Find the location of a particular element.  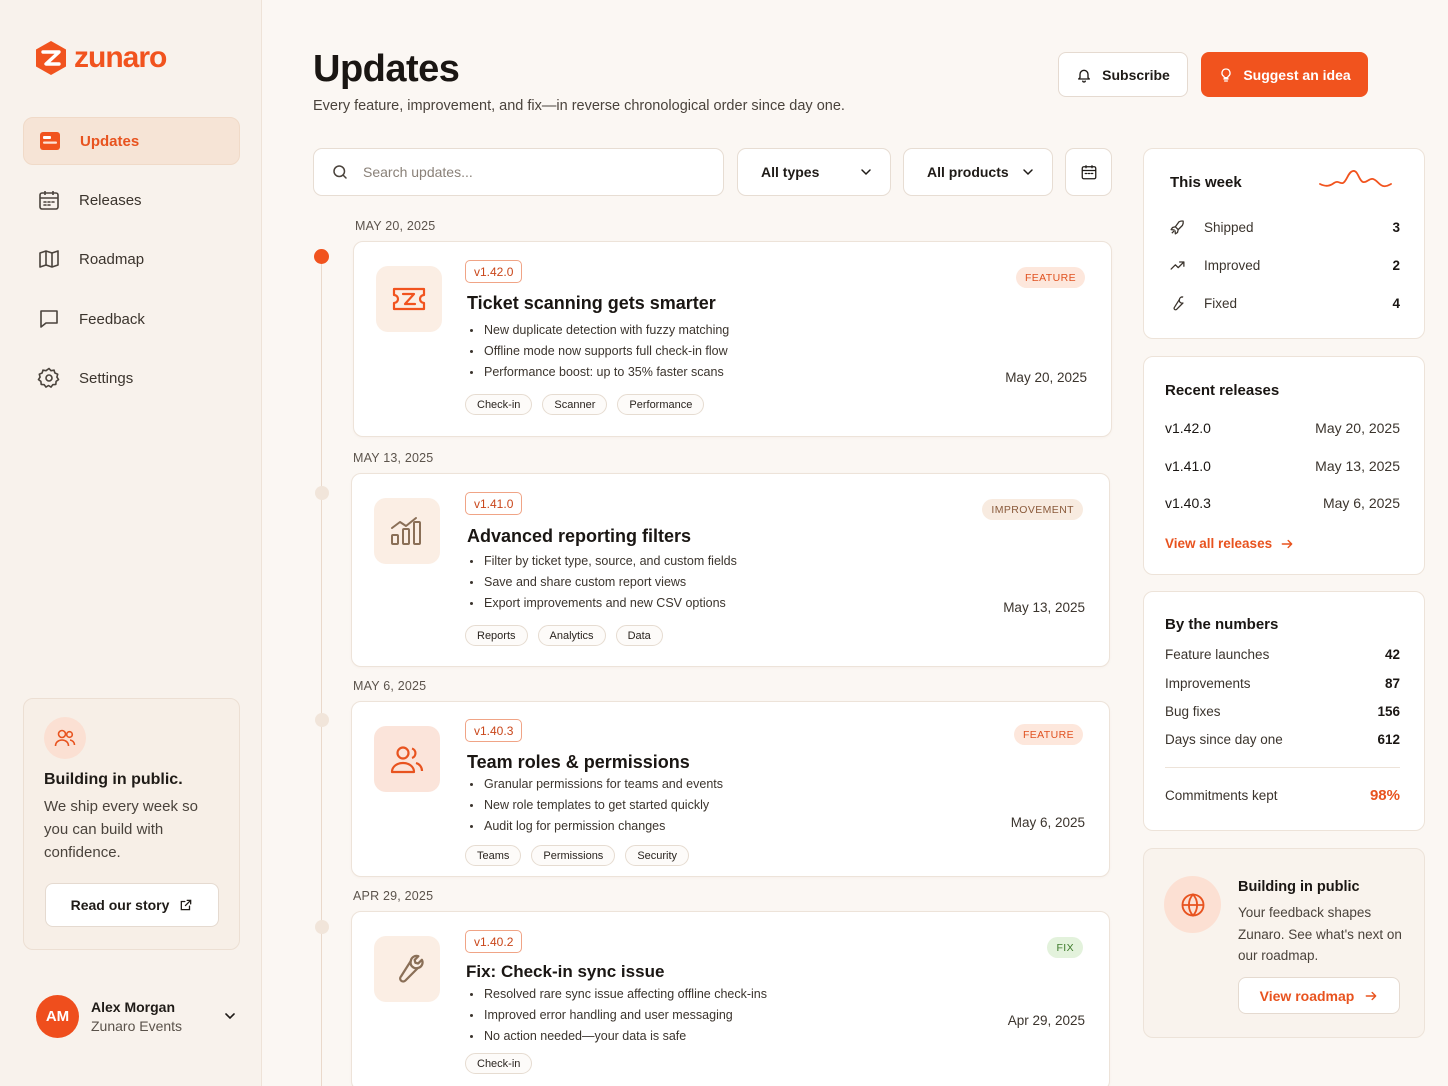

bullet-item: Export improvements and new CSV options is located at coordinates (603, 603).